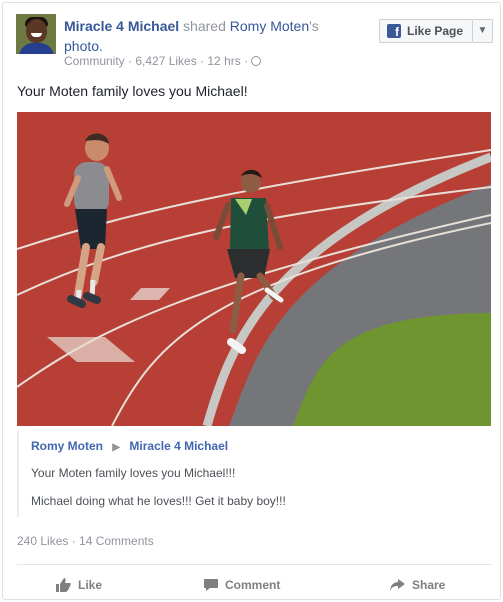 The width and height of the screenshot is (503, 602). What do you see at coordinates (116, 447) in the screenshot?
I see `right-arrow-icon: ▶` at bounding box center [116, 447].